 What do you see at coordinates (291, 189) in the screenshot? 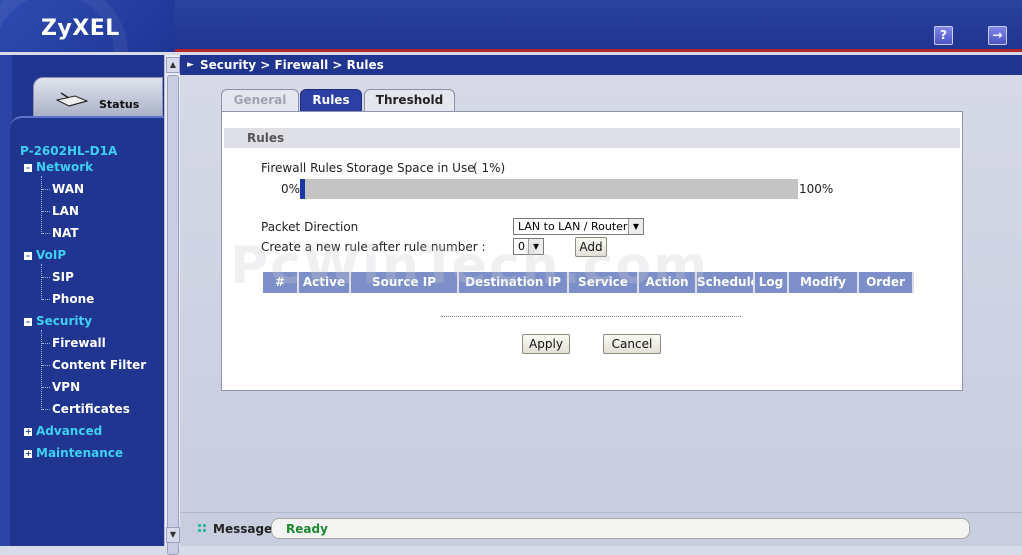
I see `progress-min-label: 0%` at bounding box center [291, 189].